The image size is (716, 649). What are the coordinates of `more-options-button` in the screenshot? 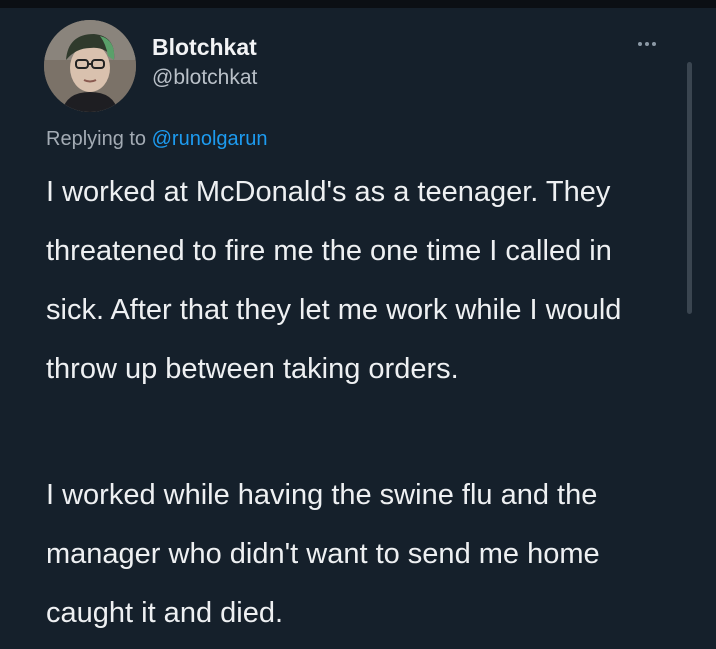 It's located at (647, 44).